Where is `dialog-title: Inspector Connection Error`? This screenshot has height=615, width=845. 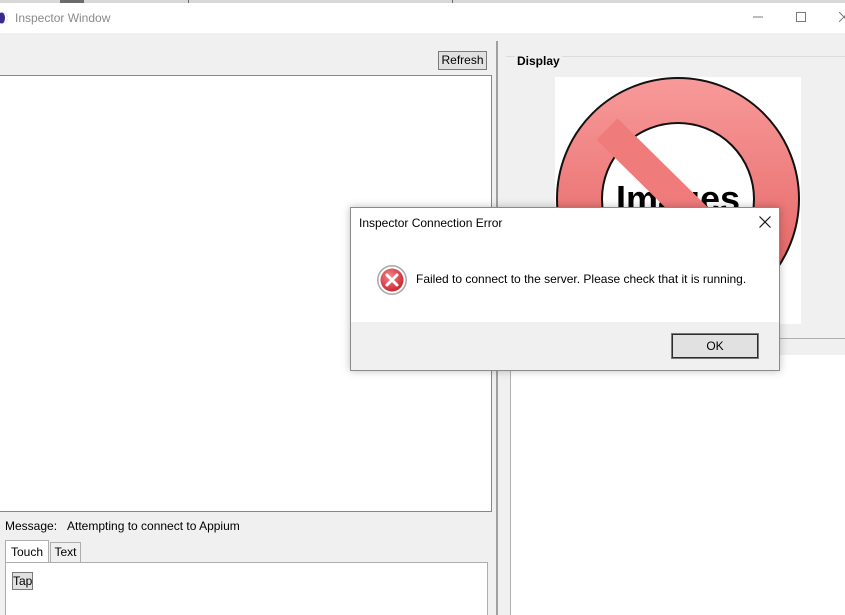 dialog-title: Inspector Connection Error is located at coordinates (431, 223).